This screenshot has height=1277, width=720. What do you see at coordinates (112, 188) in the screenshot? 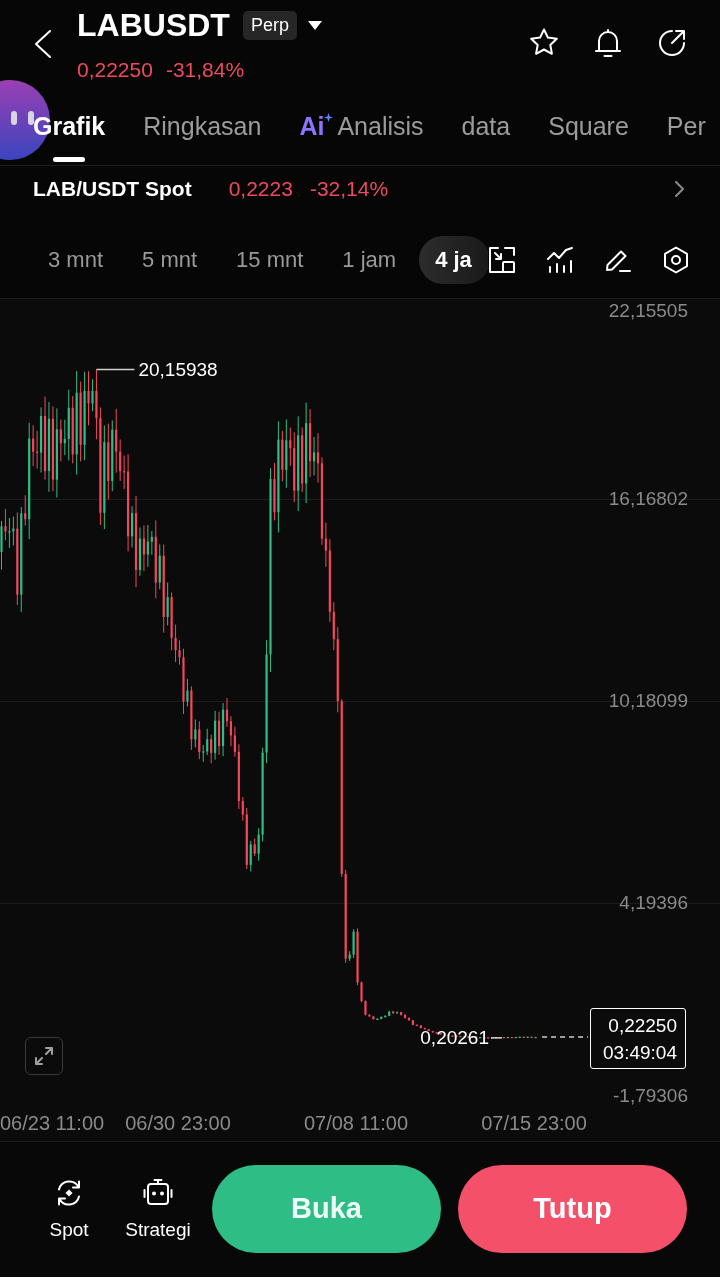
I see `pair-name: LAB/USDT Spot` at bounding box center [112, 188].